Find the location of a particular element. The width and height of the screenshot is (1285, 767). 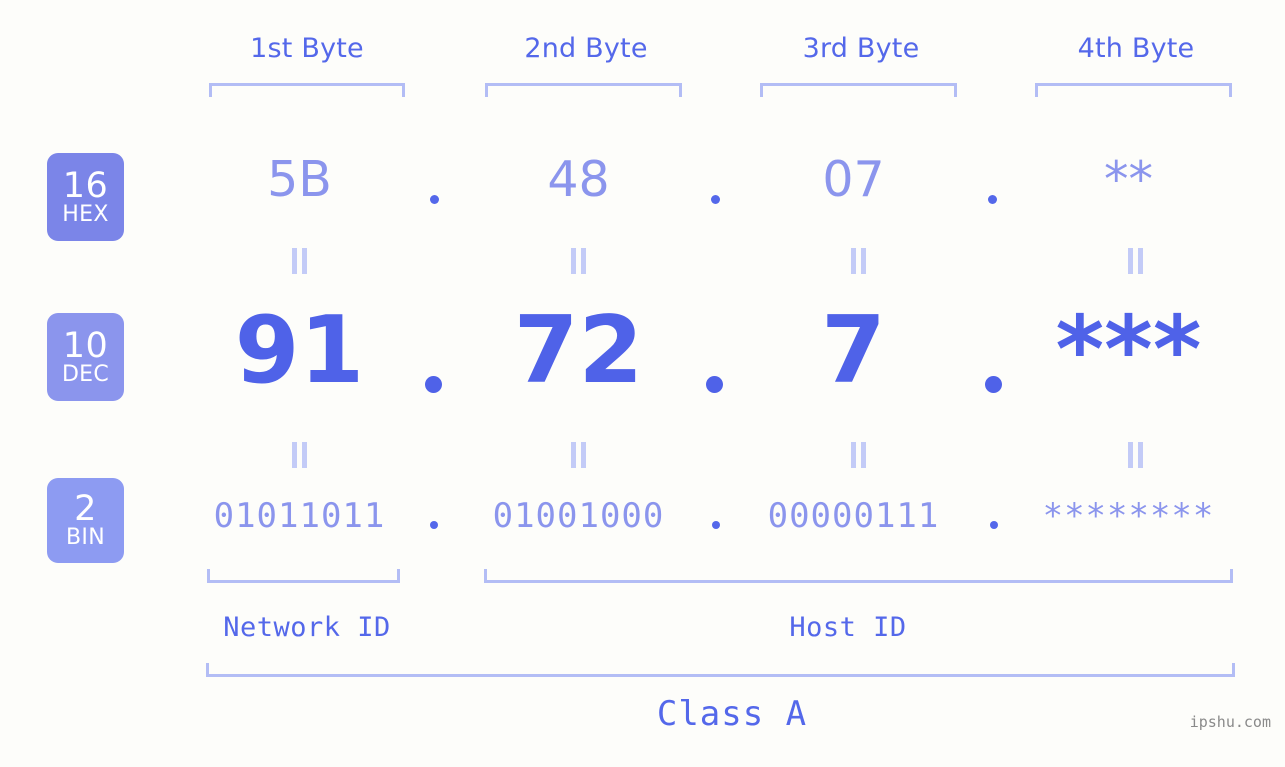

bracket-class is located at coordinates (720, 670).